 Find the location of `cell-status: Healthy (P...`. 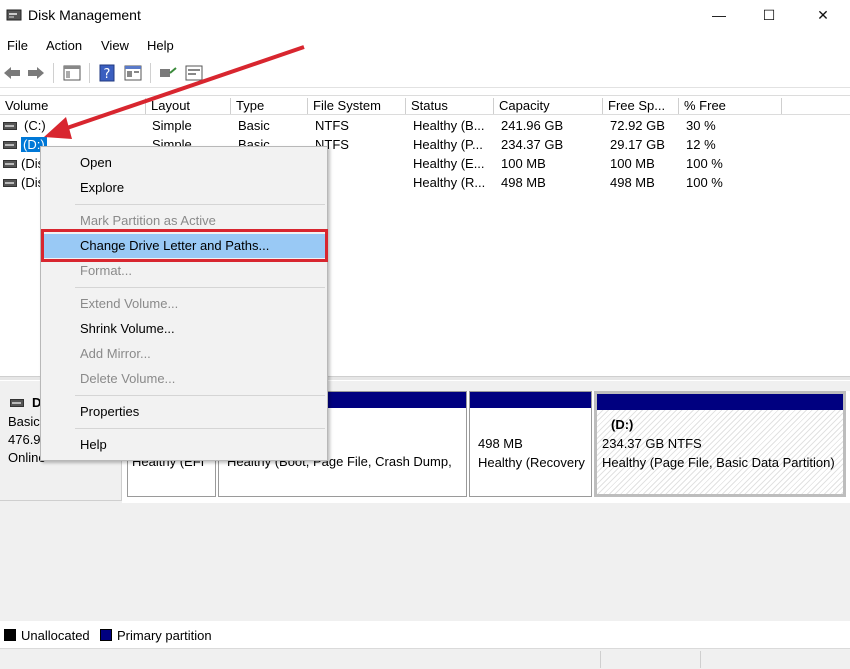

cell-status: Healthy (P... is located at coordinates (448, 144).